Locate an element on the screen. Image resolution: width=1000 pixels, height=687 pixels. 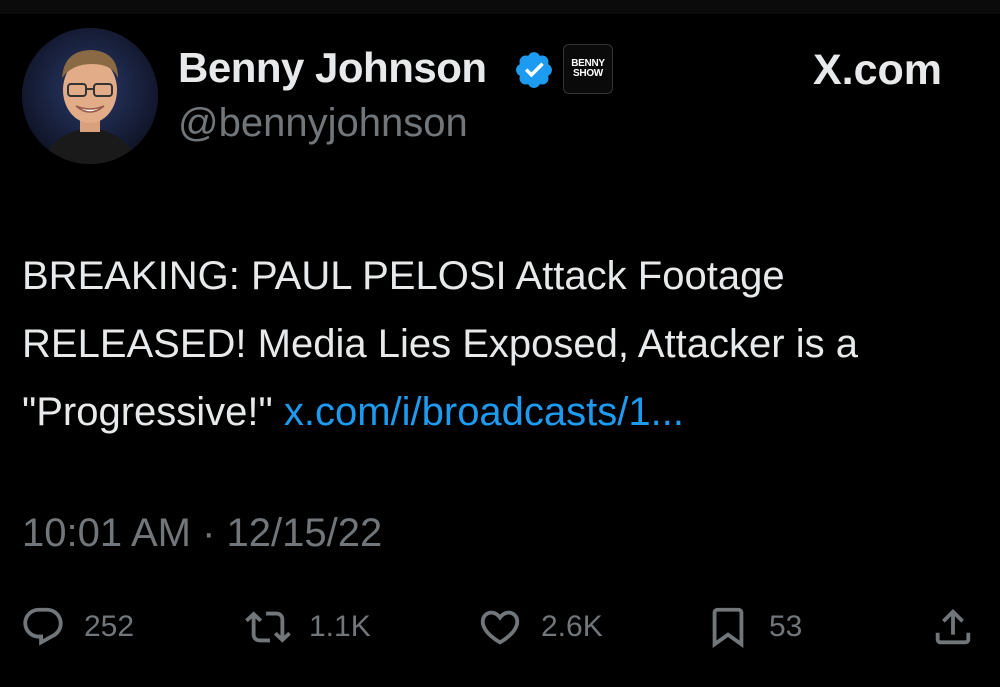
affiliate-badge: BENNY SHOW is located at coordinates (588, 69).